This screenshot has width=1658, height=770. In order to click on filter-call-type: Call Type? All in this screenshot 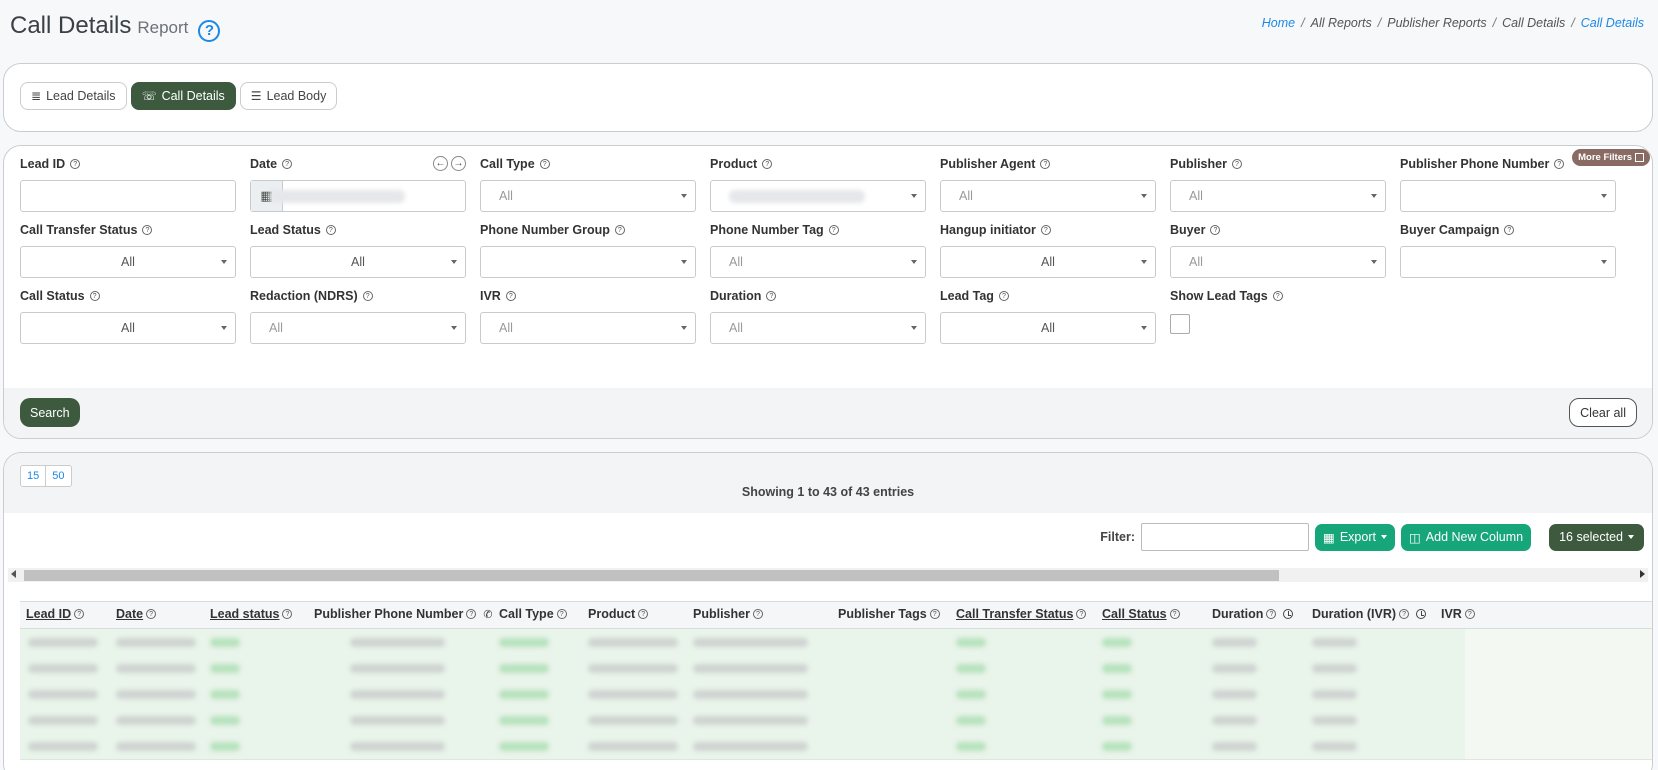, I will do `click(588, 184)`.